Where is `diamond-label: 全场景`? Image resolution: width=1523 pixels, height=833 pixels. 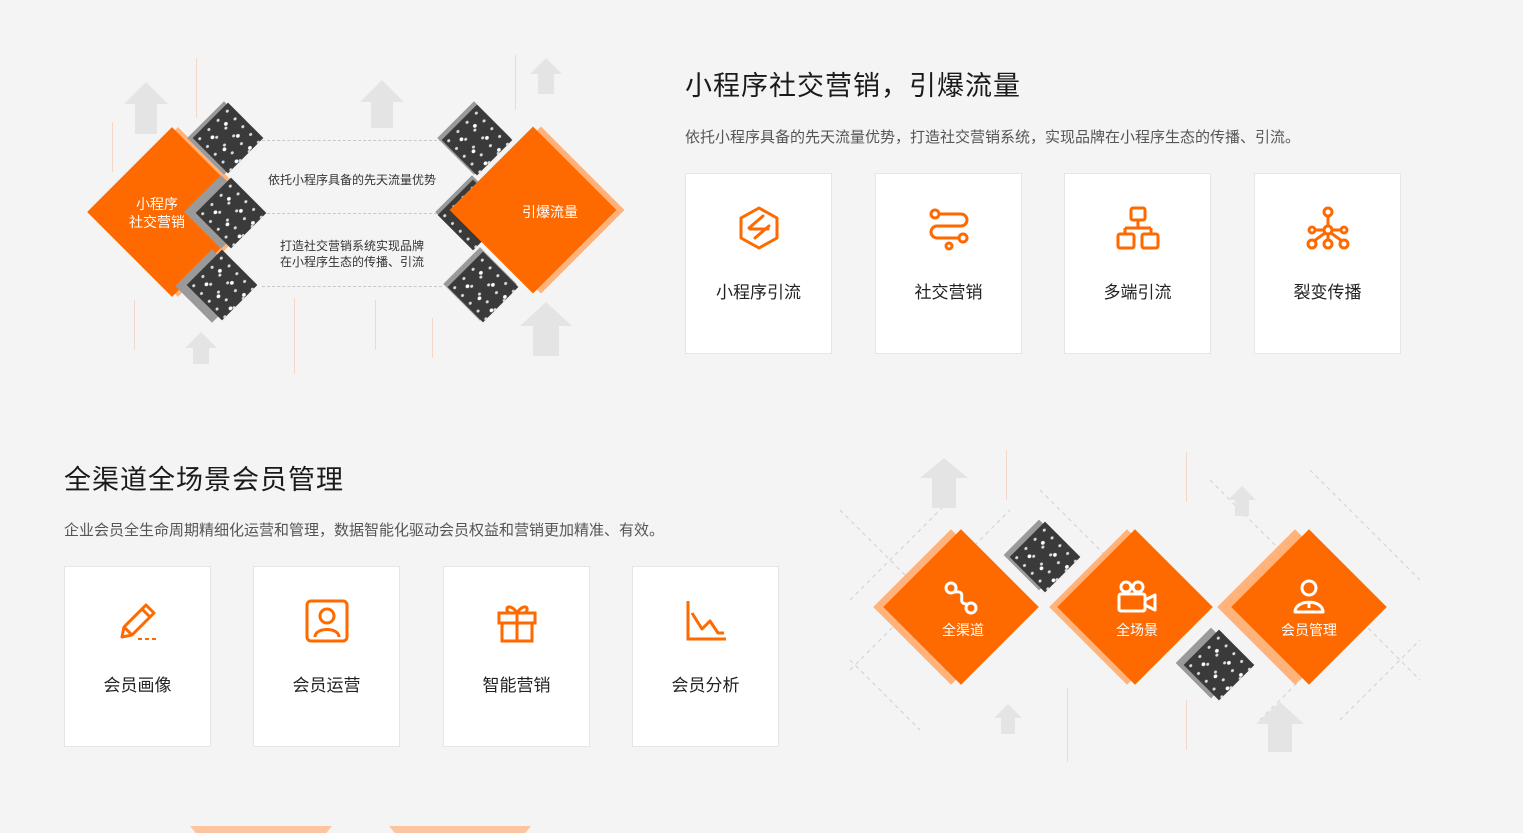 diamond-label: 全场景 is located at coordinates (1137, 631).